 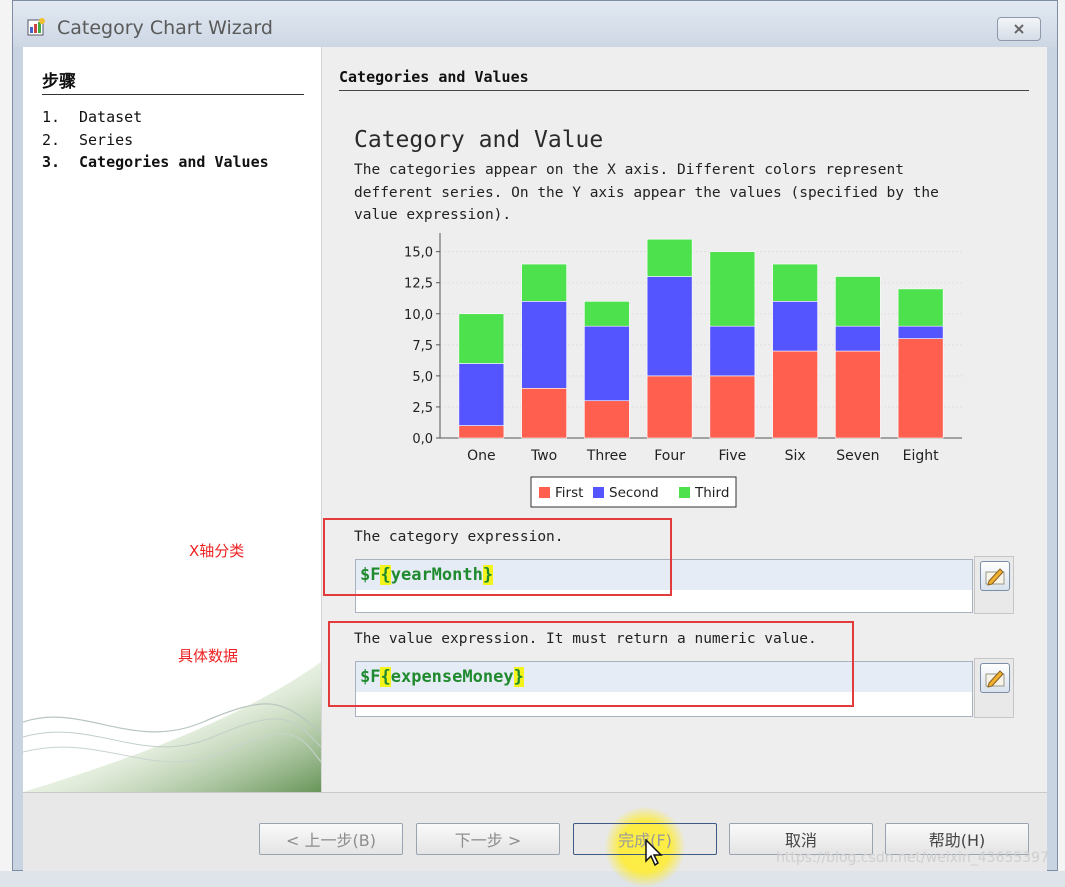 I want to click on y-tick-label: 15,0, so click(x=418, y=253).